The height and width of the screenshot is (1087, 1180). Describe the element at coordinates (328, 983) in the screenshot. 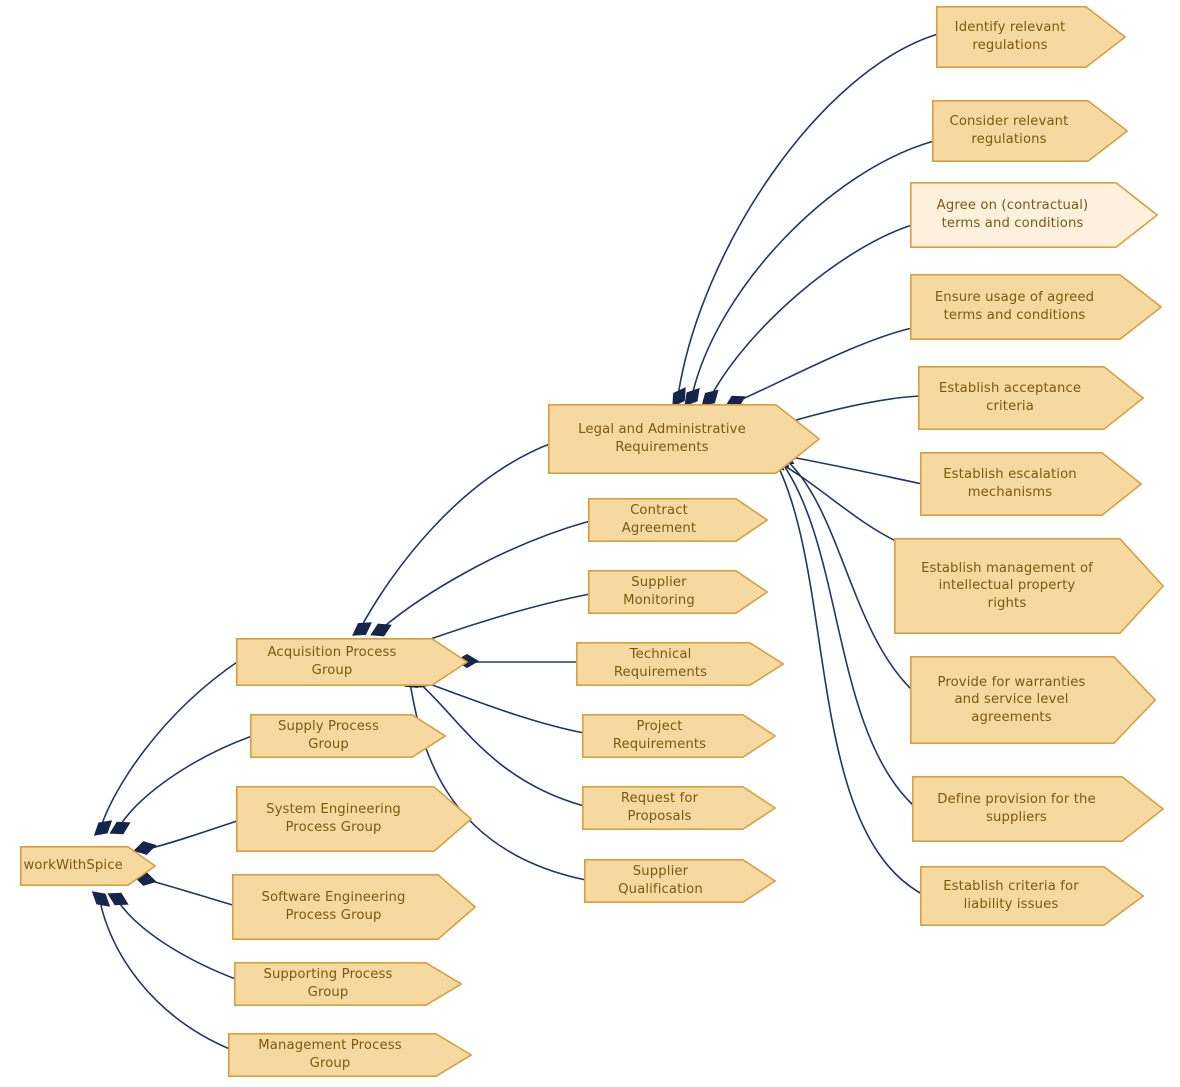

I see `node-label-supporting: Supporting Process Group` at that location.